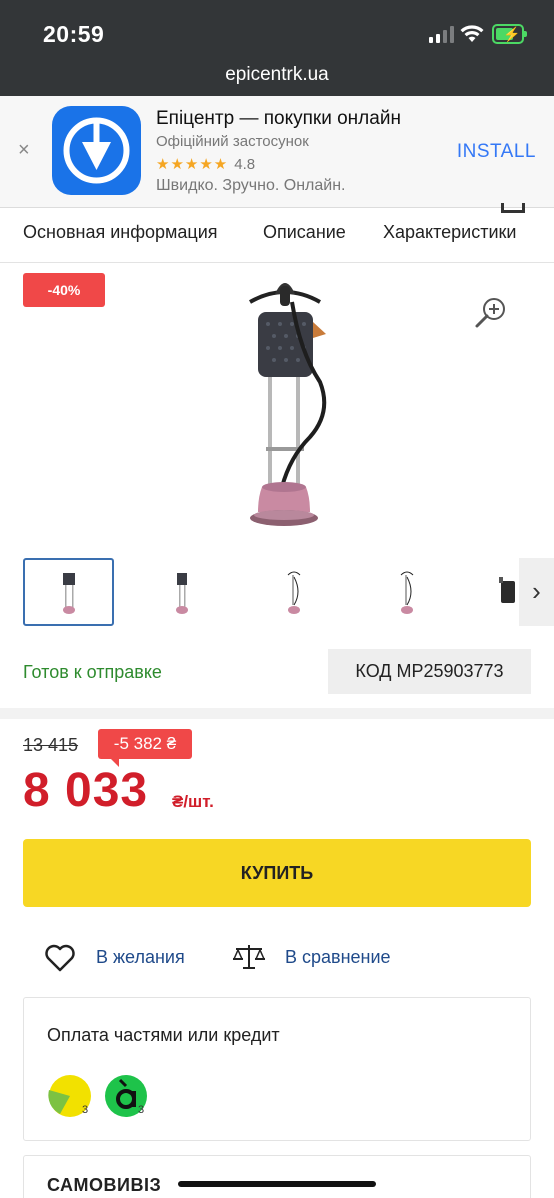 The image size is (554, 1198). I want to click on buy-button: КУПИТЬ, so click(277, 873).